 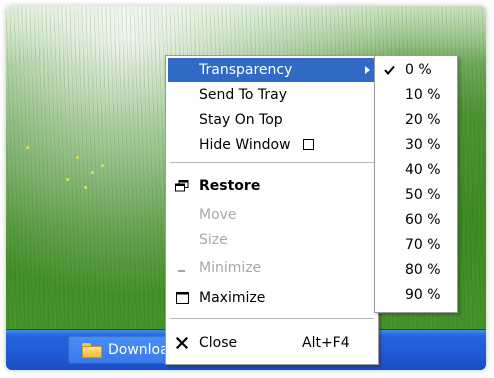 What do you see at coordinates (423, 145) in the screenshot?
I see `submenu-item-label: 30 %` at bounding box center [423, 145].